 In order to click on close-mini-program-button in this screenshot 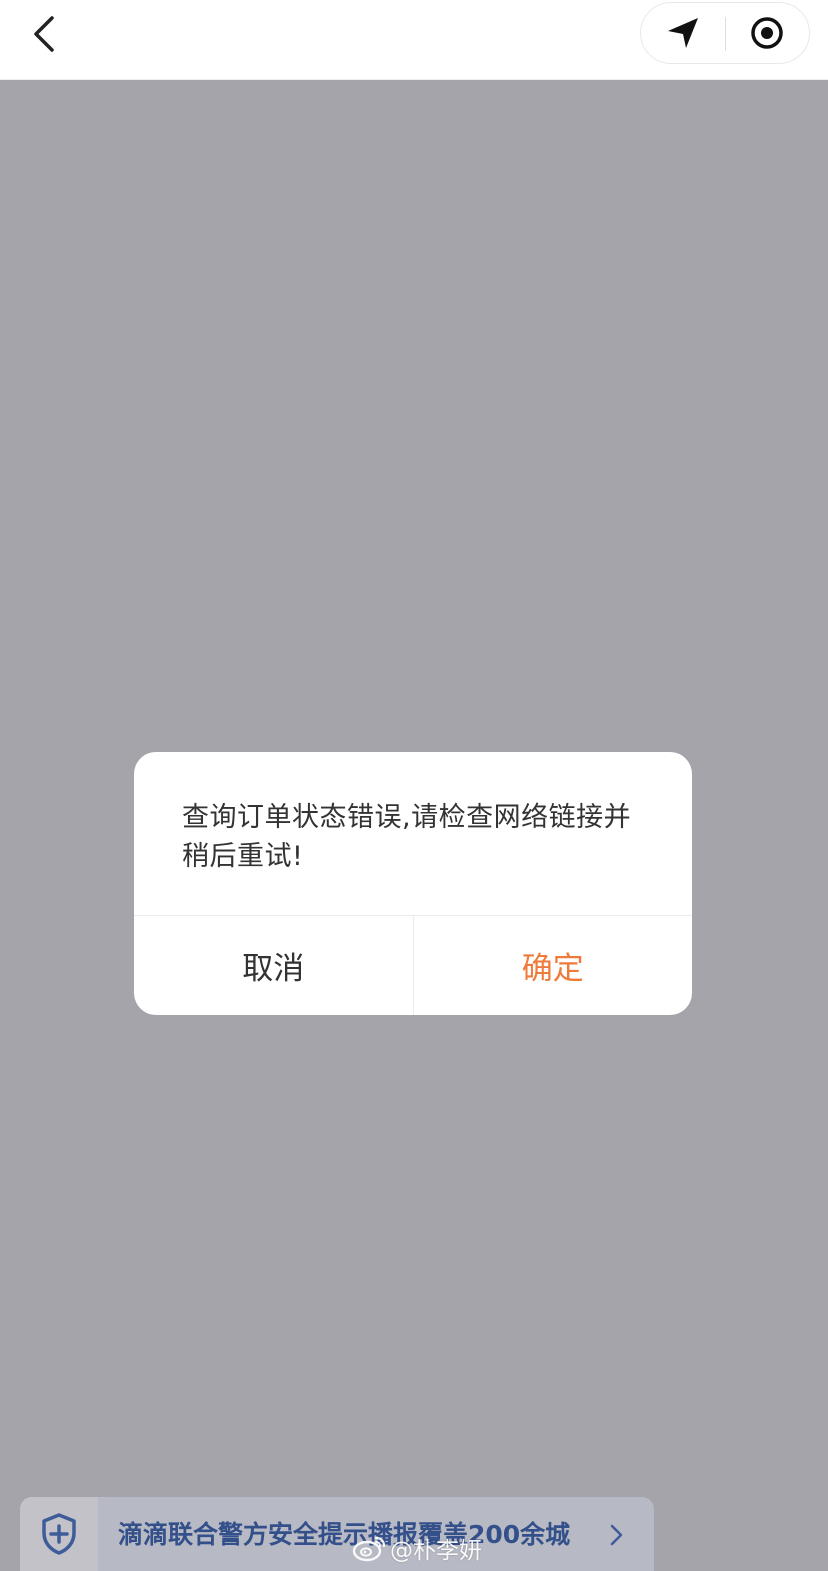, I will do `click(767, 33)`.